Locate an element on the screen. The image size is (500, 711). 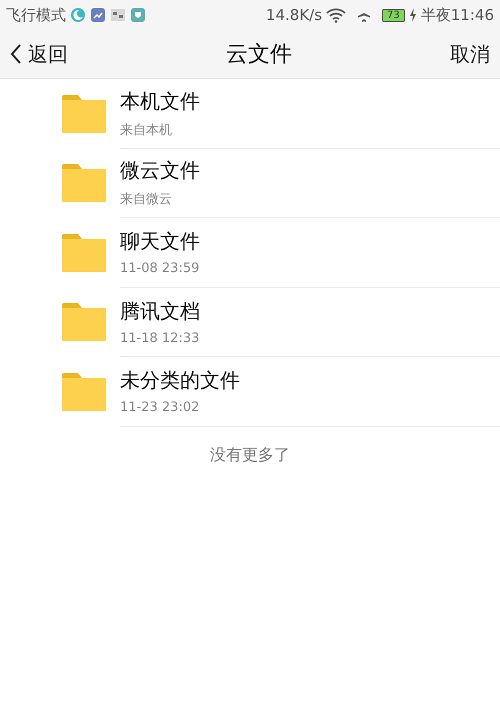
network-speed: 14.8K/s is located at coordinates (294, 15).